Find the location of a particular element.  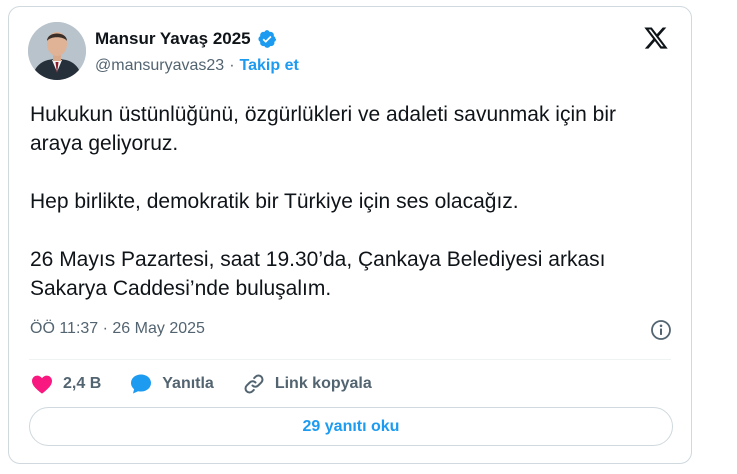

x-logo-icon is located at coordinates (656, 38).